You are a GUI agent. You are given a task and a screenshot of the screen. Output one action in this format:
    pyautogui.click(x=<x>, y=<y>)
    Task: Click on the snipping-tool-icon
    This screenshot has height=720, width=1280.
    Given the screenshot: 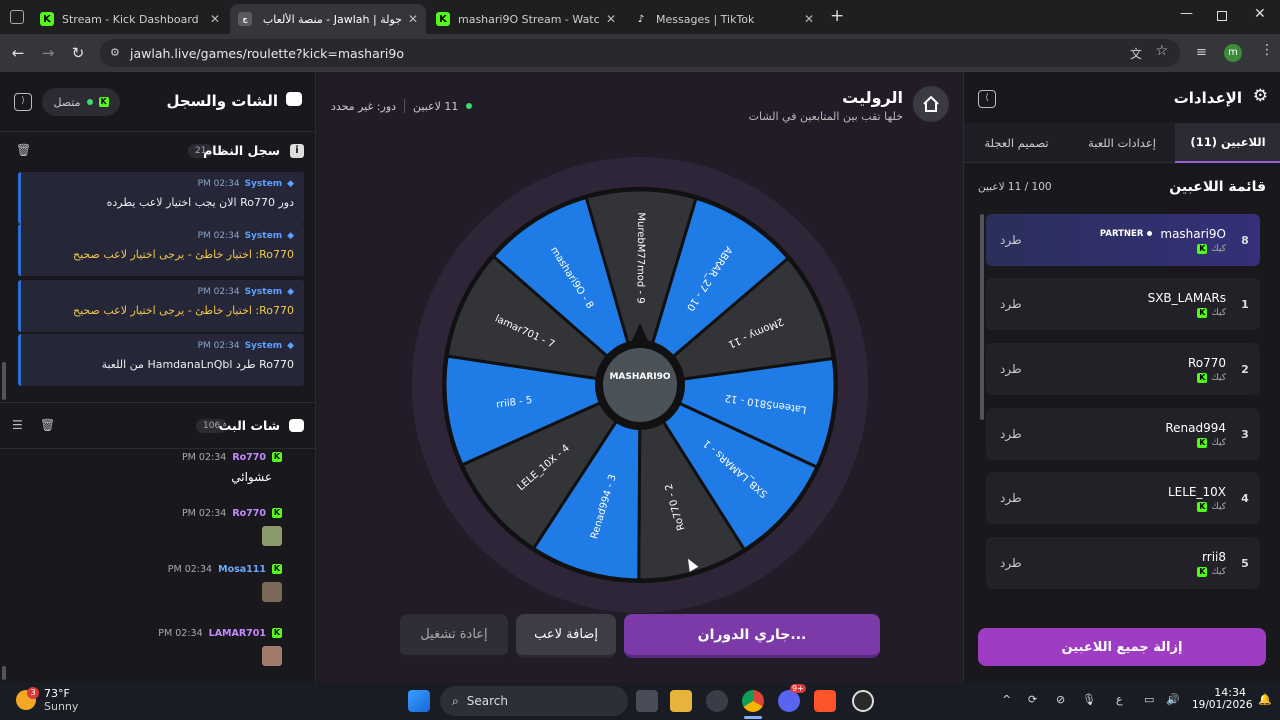 What is the action you would take?
    pyautogui.click(x=717, y=701)
    